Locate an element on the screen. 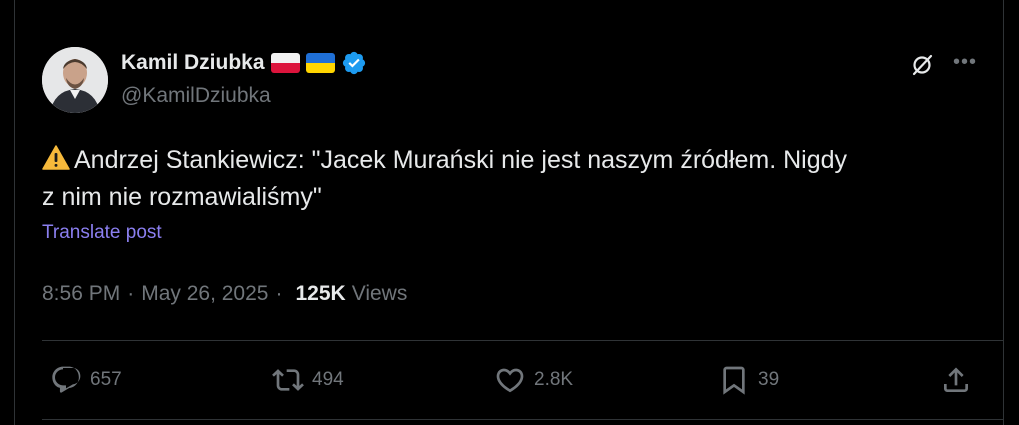  bookmark-icon is located at coordinates (734, 380).